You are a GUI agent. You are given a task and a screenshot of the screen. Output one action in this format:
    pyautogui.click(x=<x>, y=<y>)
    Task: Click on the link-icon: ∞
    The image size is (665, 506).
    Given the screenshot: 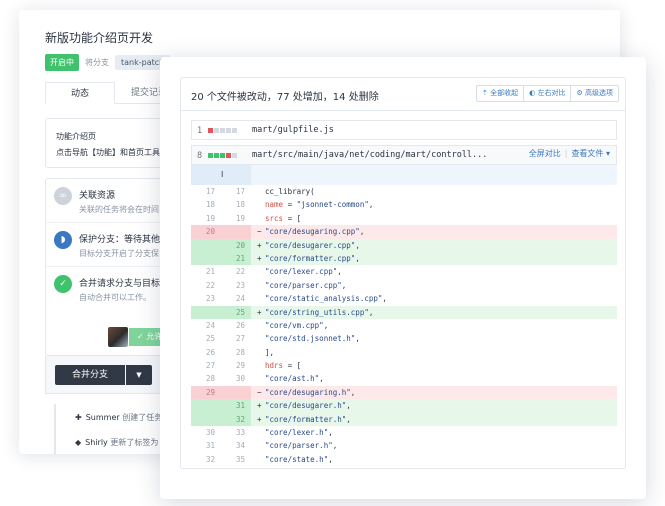 What is the action you would take?
    pyautogui.click(x=63, y=196)
    